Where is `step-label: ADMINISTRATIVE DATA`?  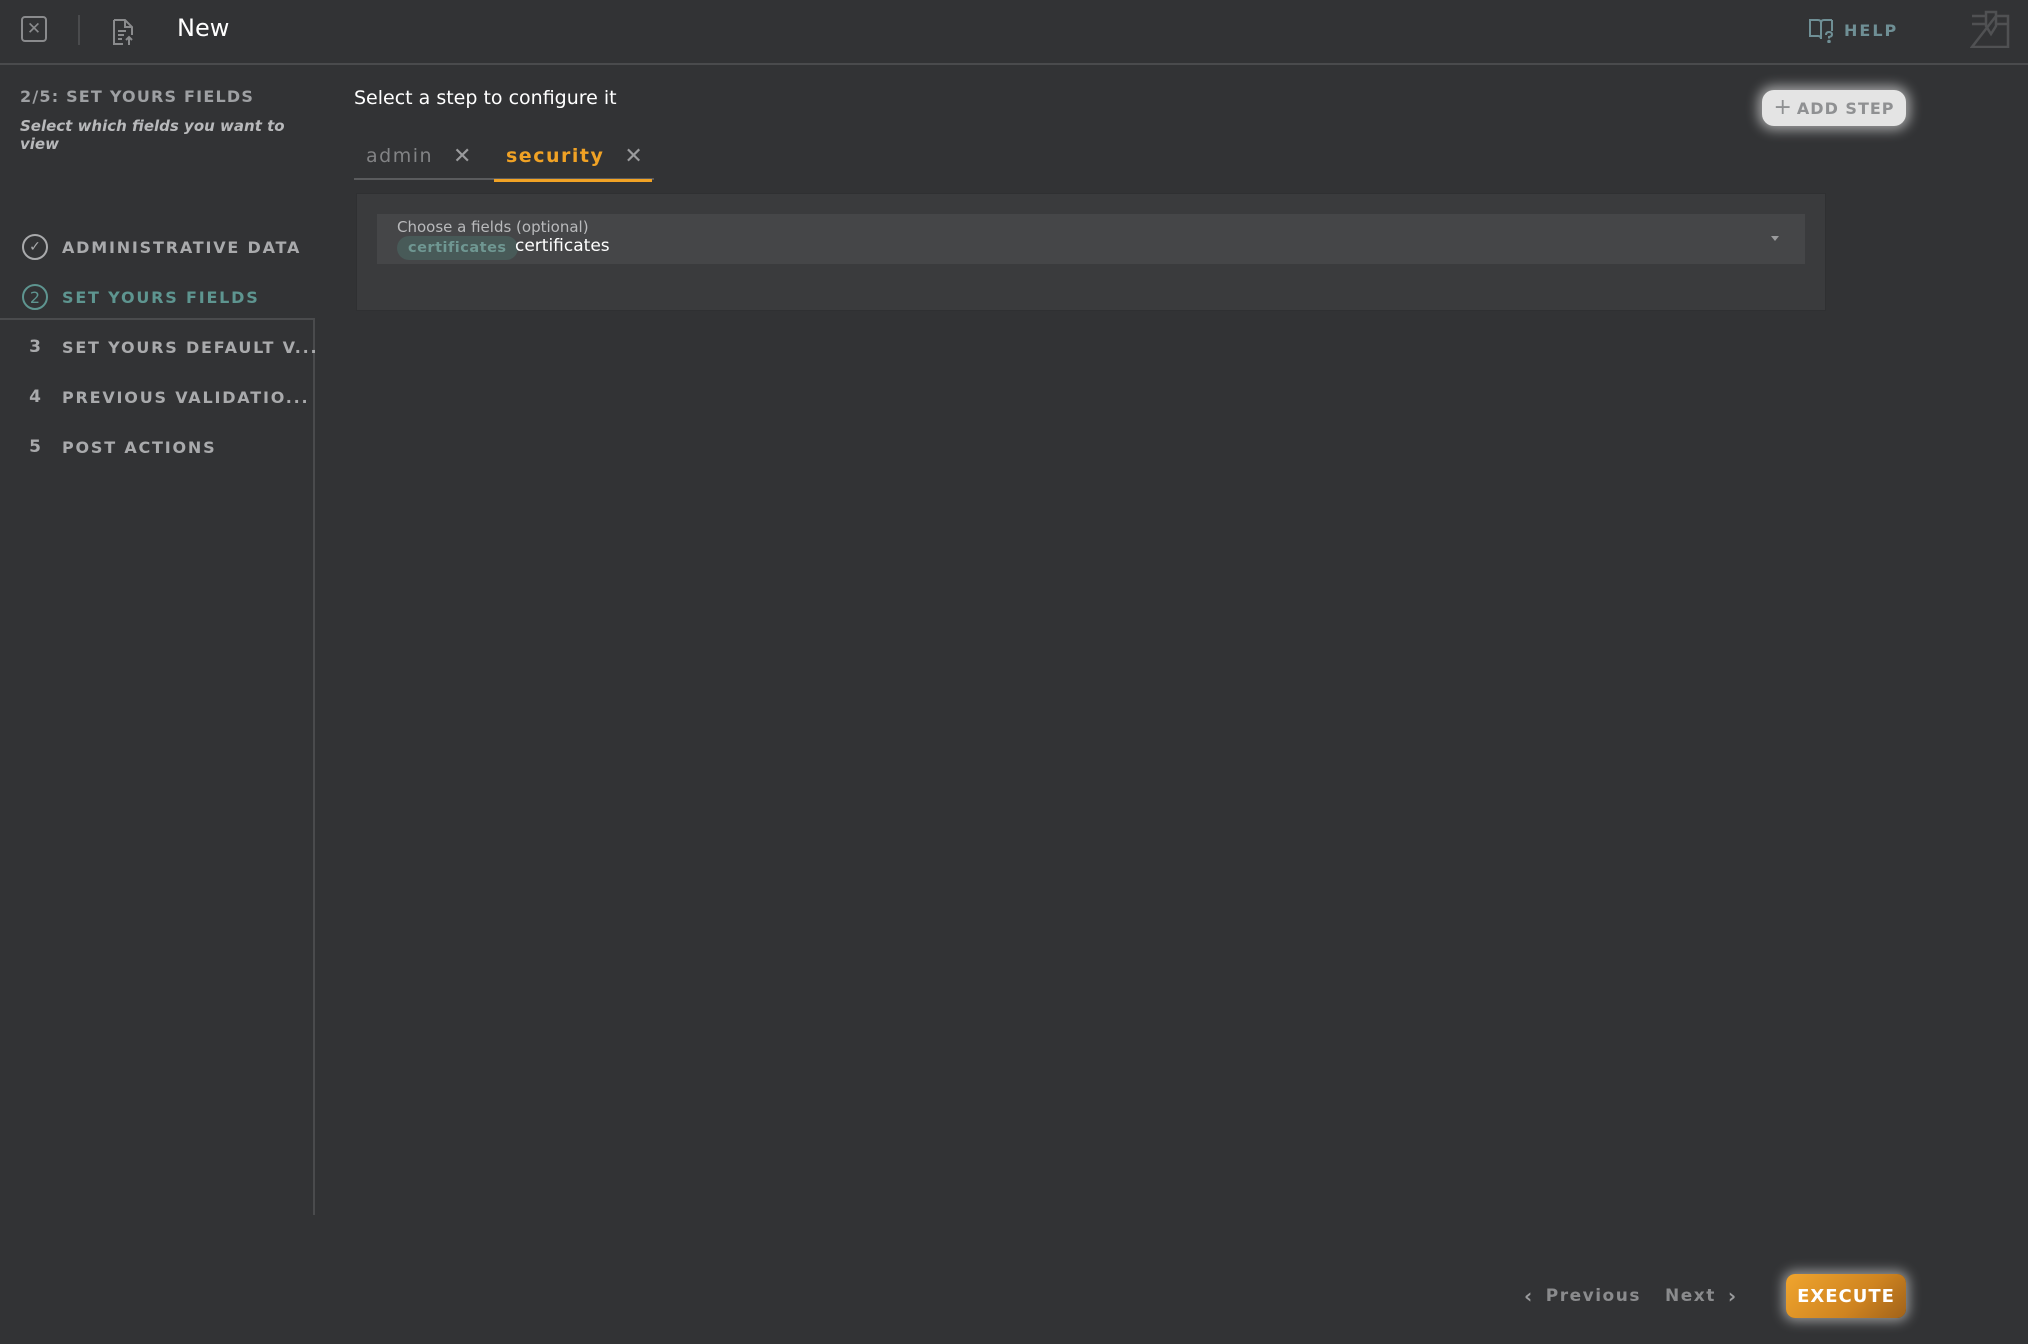
step-label: ADMINISTRATIVE DATA is located at coordinates (182, 247).